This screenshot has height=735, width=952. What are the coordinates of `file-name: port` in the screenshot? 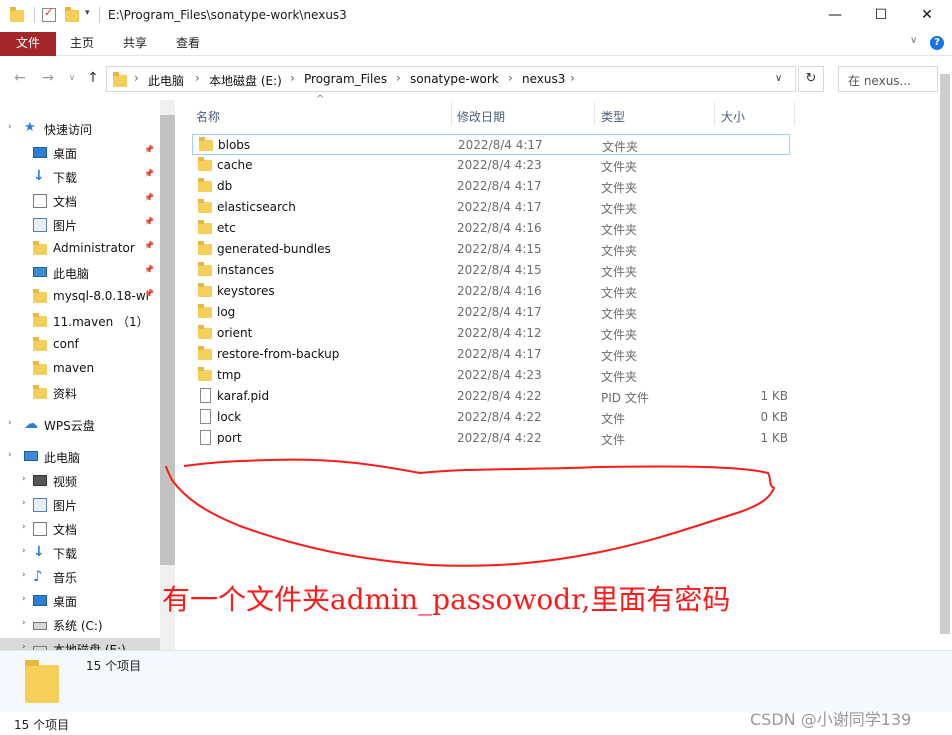 It's located at (229, 438).